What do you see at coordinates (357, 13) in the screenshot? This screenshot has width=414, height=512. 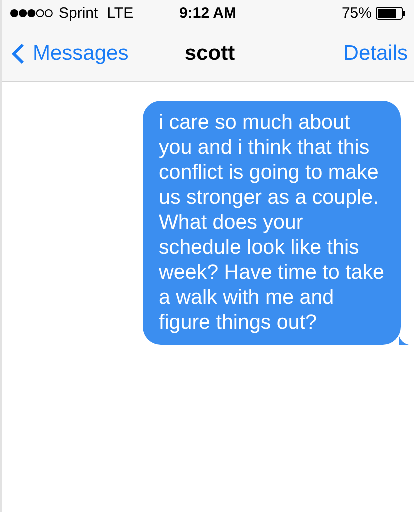 I see `battery-percent: 75%` at bounding box center [357, 13].